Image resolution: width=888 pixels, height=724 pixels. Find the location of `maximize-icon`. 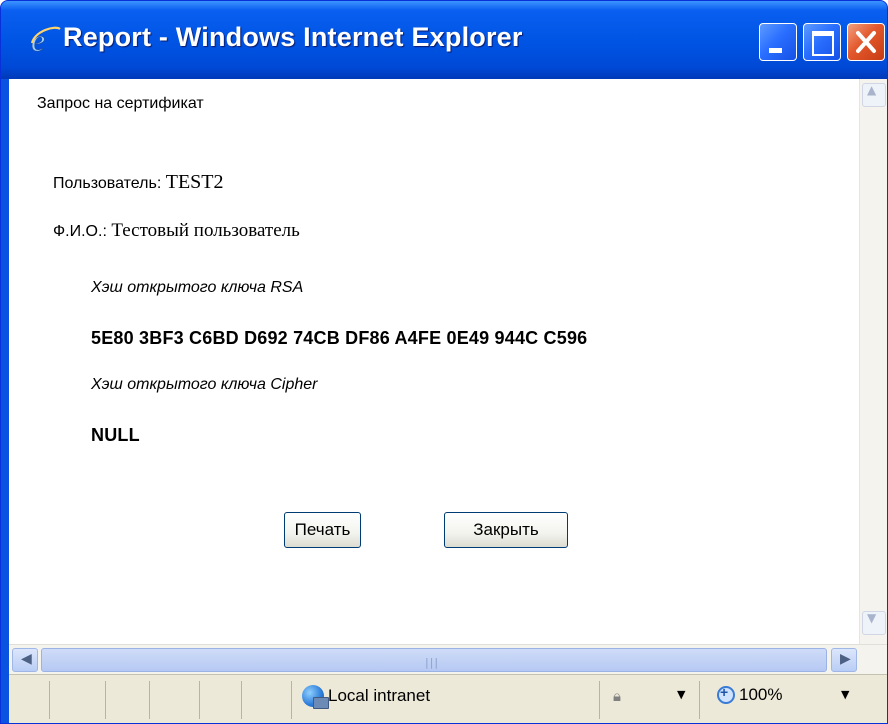

maximize-icon is located at coordinates (823, 43).